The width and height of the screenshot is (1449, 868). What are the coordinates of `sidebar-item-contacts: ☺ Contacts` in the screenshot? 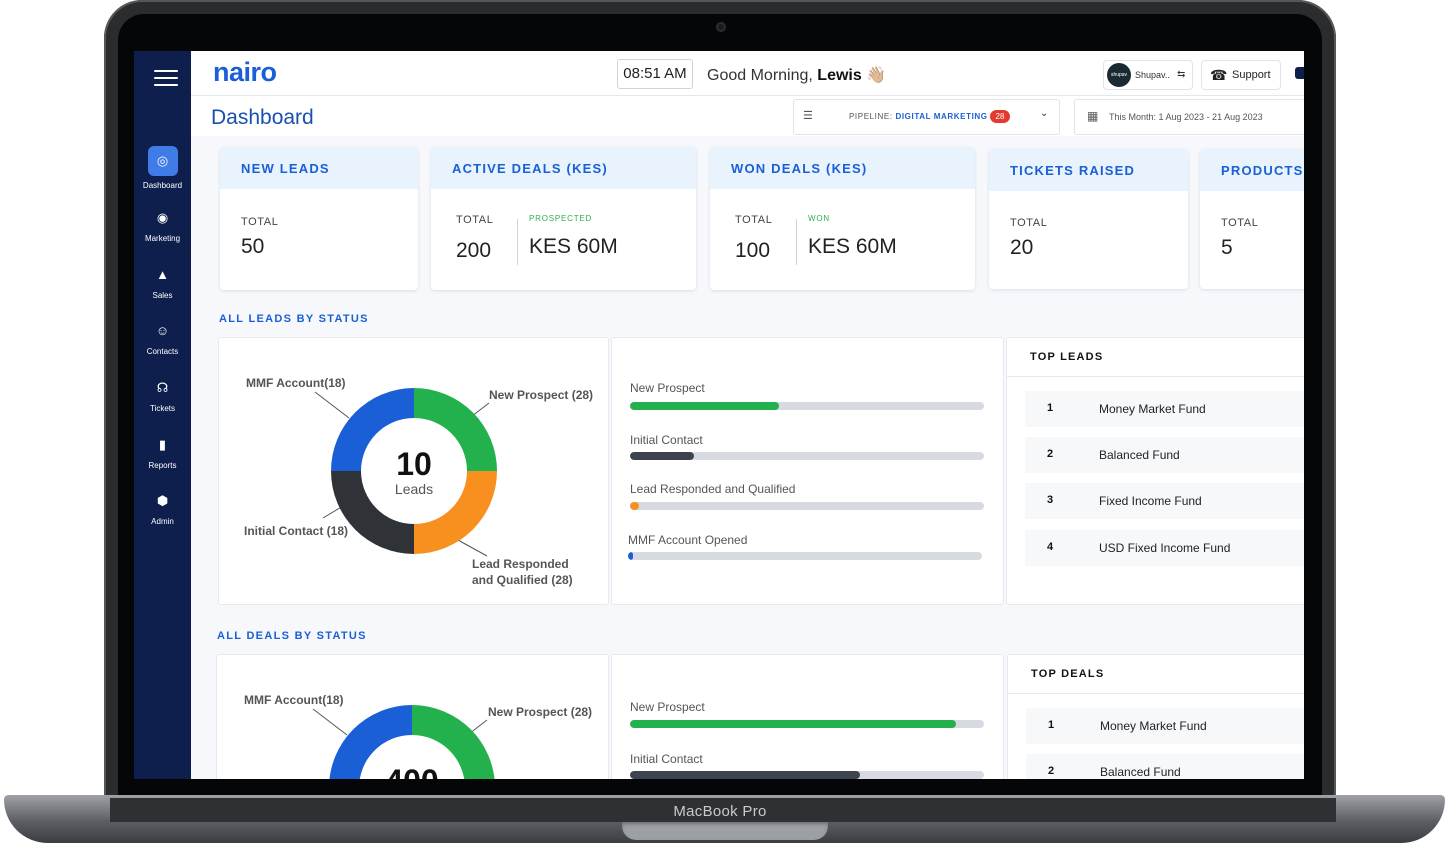 It's located at (162, 338).